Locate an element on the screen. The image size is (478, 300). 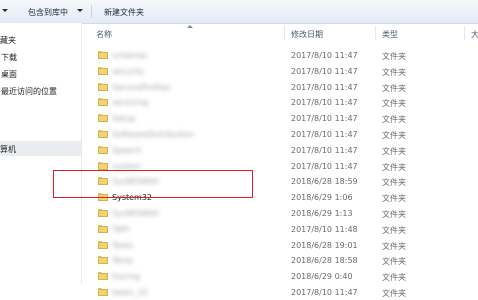
nav-item-recent-places: 最近访问的位置 is located at coordinates (29, 91).